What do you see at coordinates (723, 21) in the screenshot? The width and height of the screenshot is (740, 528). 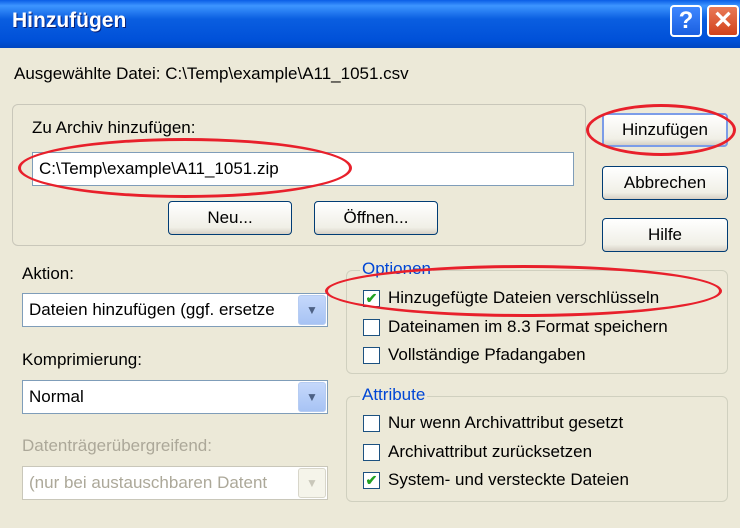 I see `close-icon: ✕` at bounding box center [723, 21].